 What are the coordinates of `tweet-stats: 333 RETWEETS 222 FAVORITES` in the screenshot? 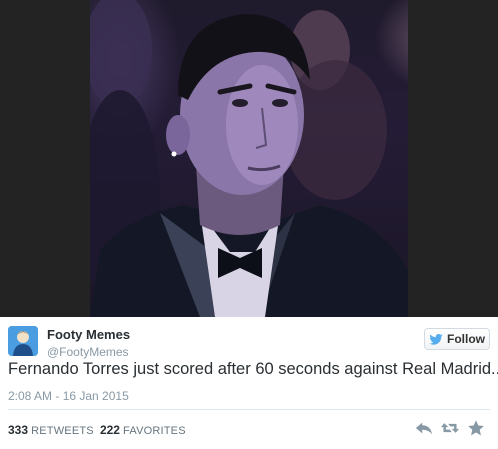 It's located at (97, 430).